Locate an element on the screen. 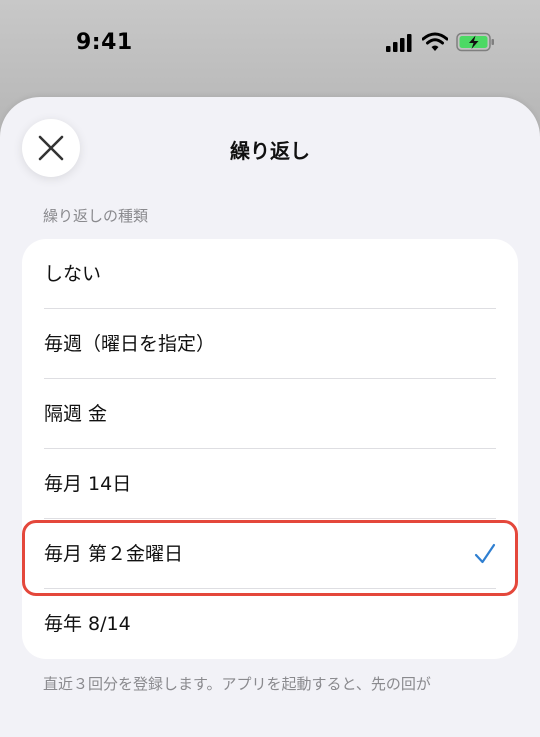 The image size is (540, 737). battery-charging-icon is located at coordinates (475, 42).